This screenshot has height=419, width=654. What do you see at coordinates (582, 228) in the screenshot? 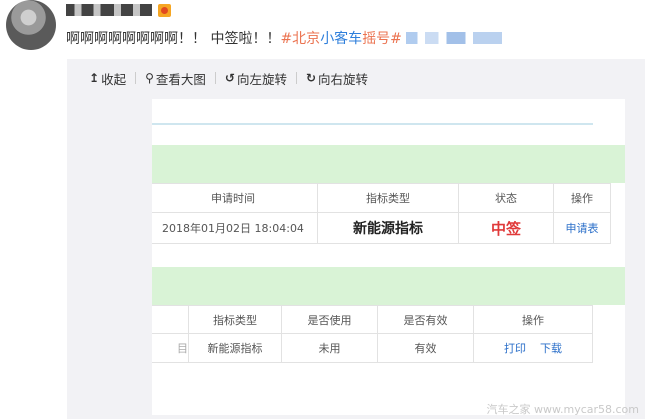
I see `application-form-link: 申请表` at bounding box center [582, 228].